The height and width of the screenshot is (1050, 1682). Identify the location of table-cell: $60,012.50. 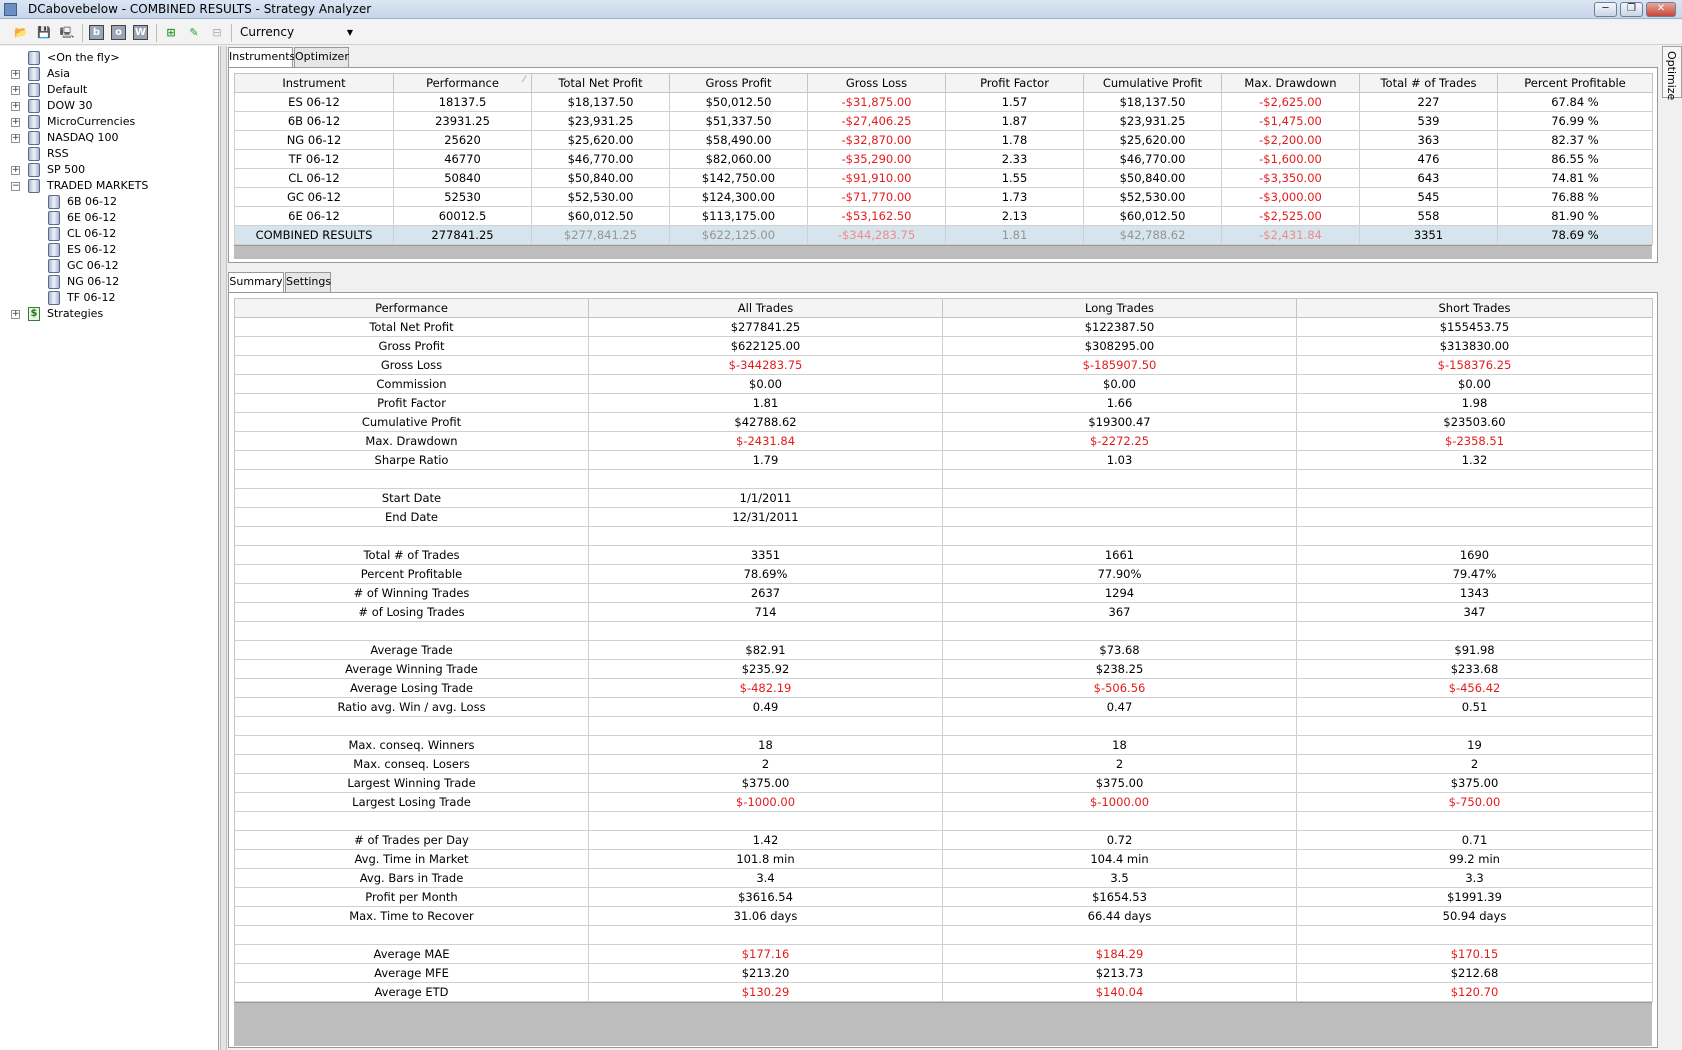
(1152, 216).